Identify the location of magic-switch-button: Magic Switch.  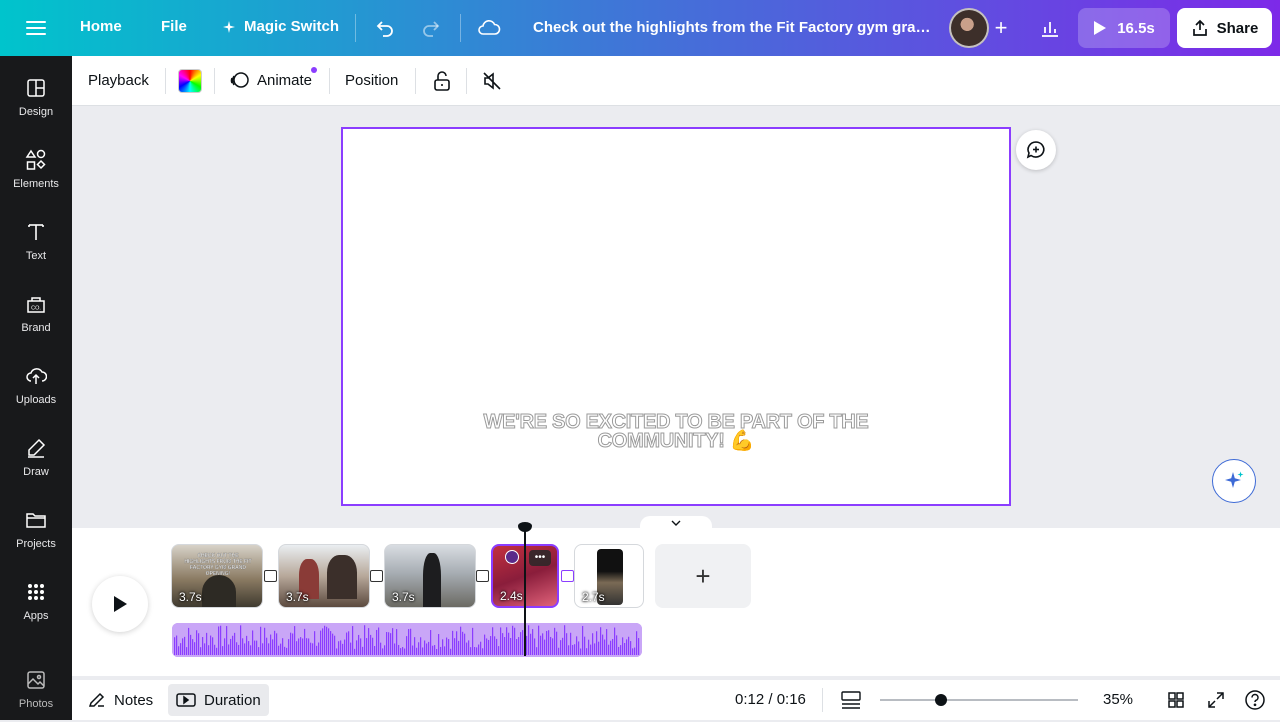
(280, 26).